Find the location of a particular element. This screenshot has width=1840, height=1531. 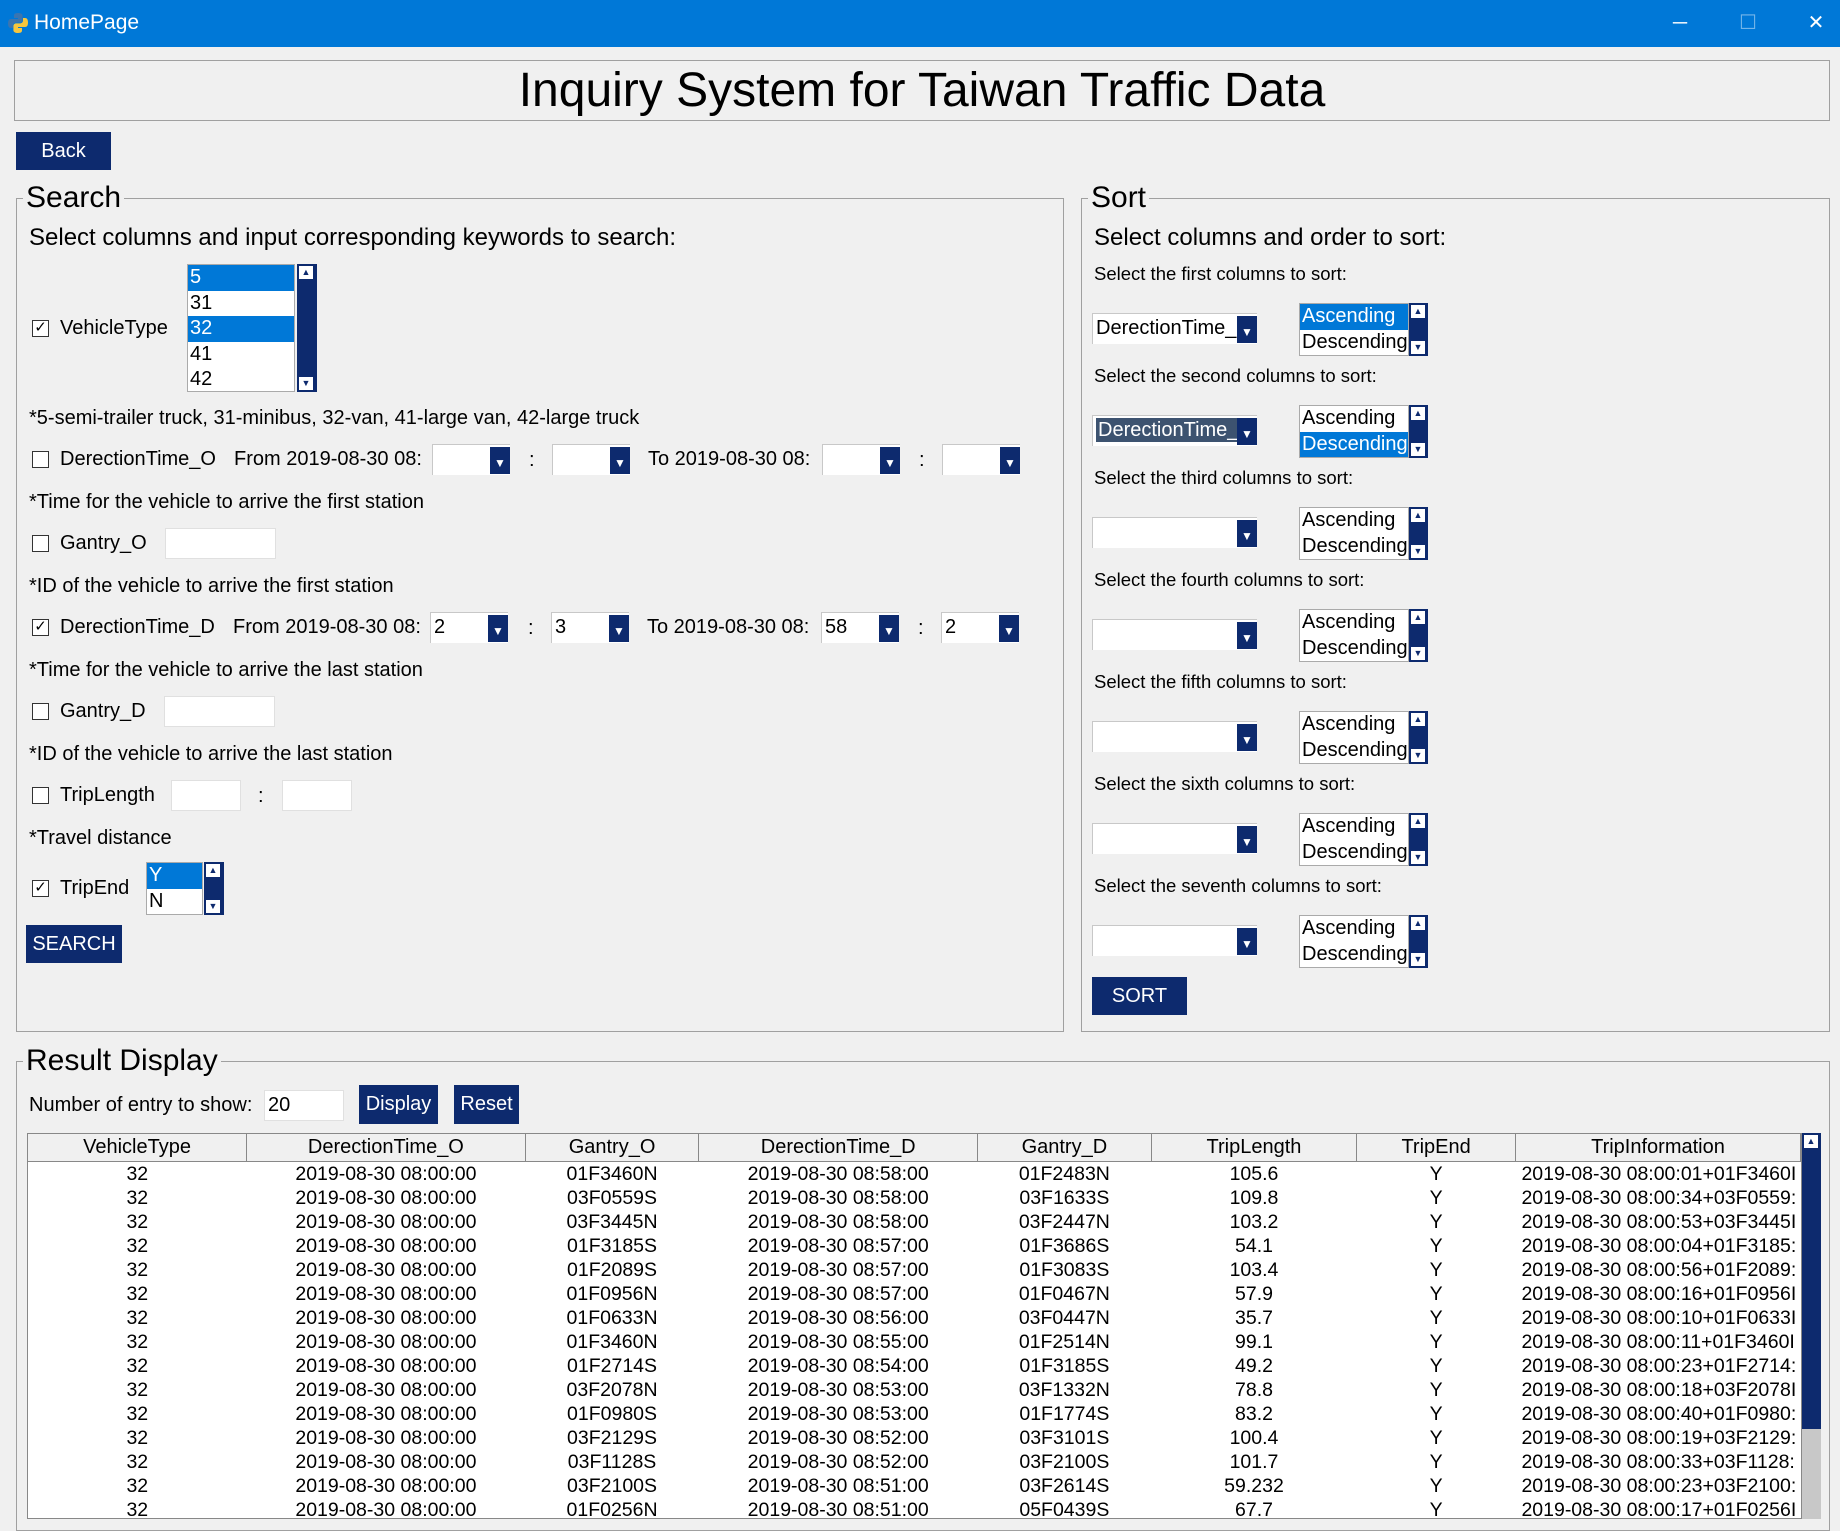

maximize-icon: ☐ is located at coordinates (1748, 23).